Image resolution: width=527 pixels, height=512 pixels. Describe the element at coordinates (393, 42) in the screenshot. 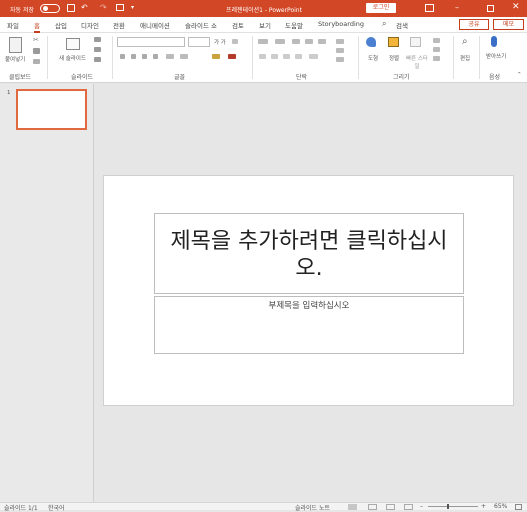

I see `arrange-icon` at that location.